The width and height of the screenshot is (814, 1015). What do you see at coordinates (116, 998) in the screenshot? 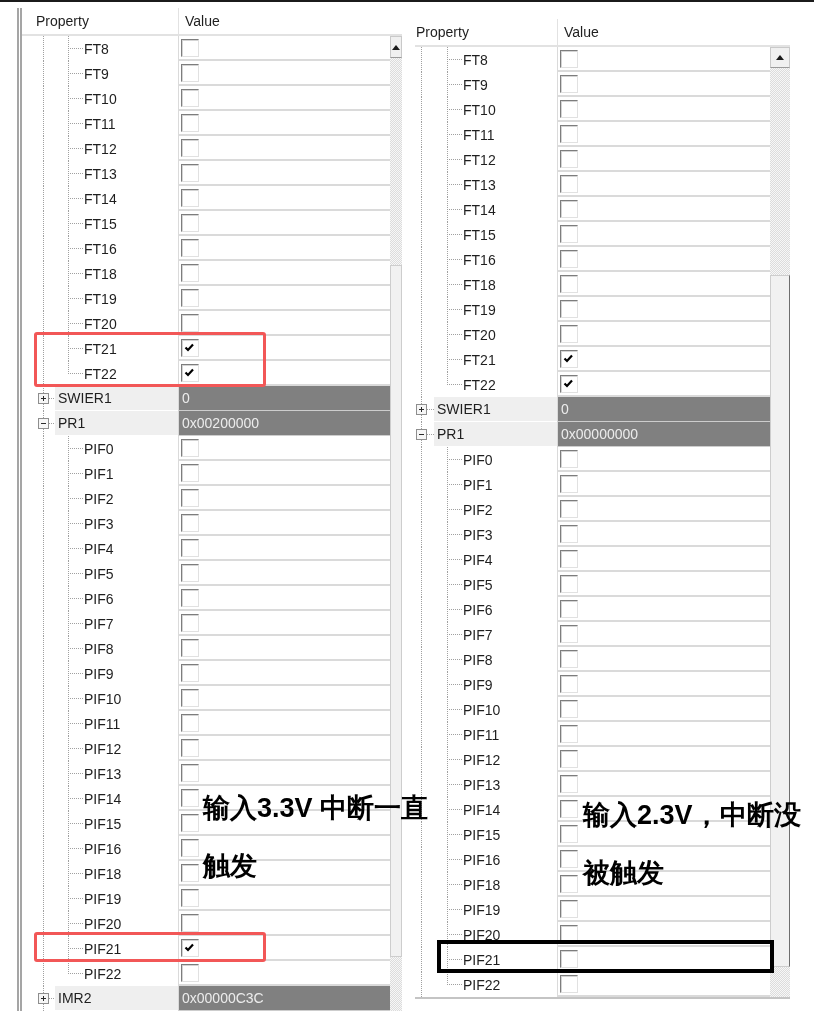
I see `tree-item-label: IMR2` at bounding box center [116, 998].